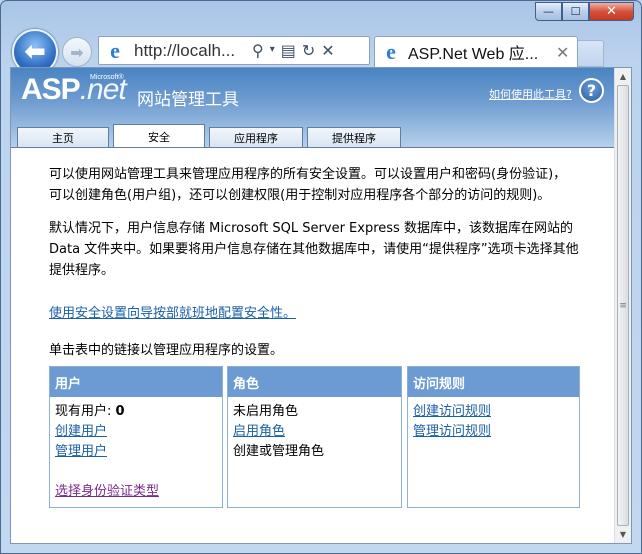 Image resolution: width=642 pixels, height=554 pixels. I want to click on tab-home: 主页, so click(63, 137).